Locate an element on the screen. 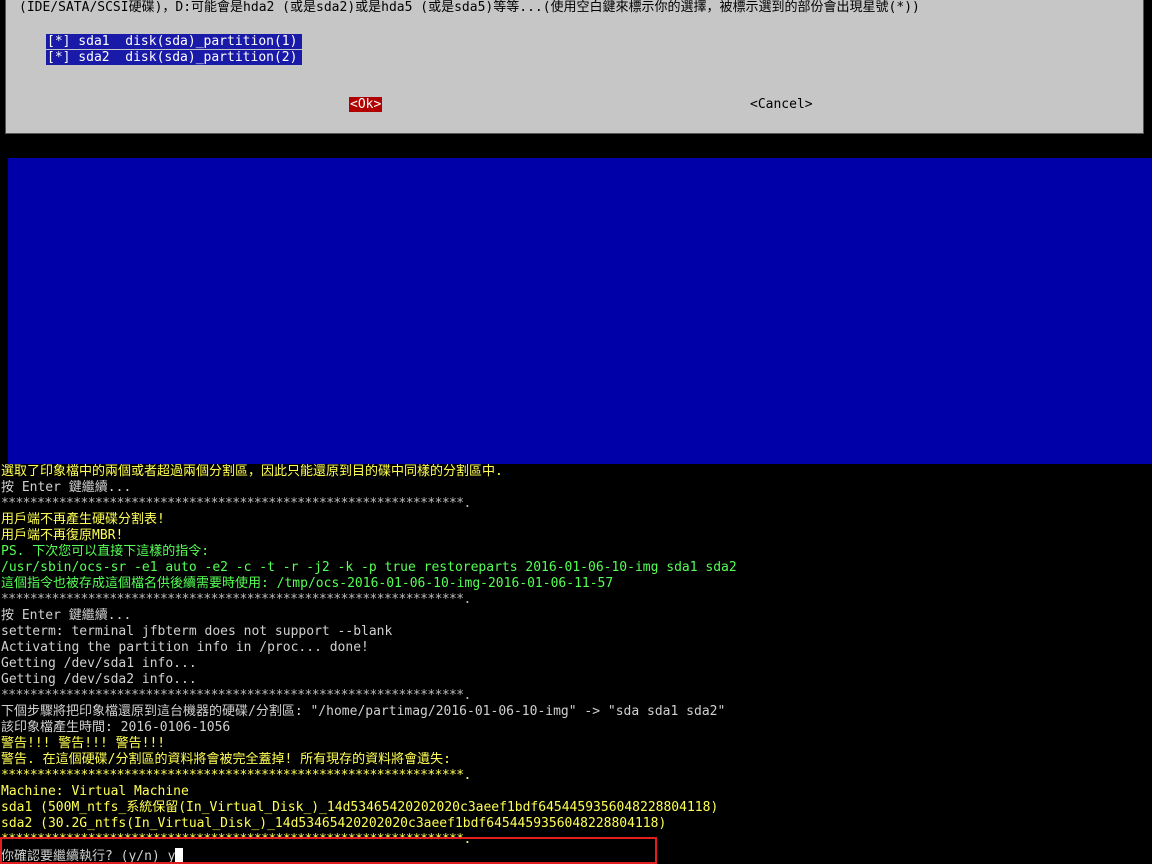 This screenshot has height=864, width=1152. terminal-line: Machine: Virtual Machine is located at coordinates (95, 791).